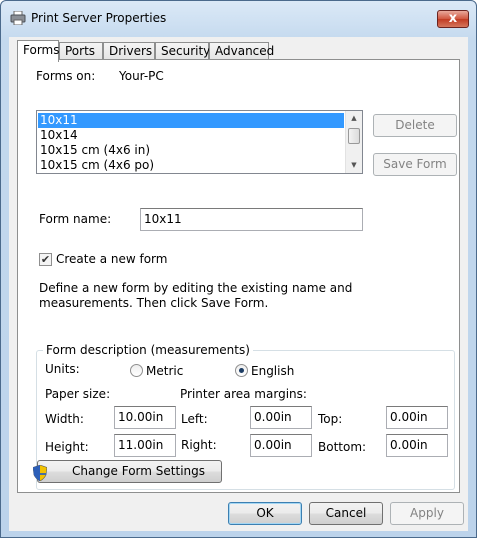 The height and width of the screenshot is (538, 477). I want to click on bottom-margin-label: Bottom:, so click(342, 447).